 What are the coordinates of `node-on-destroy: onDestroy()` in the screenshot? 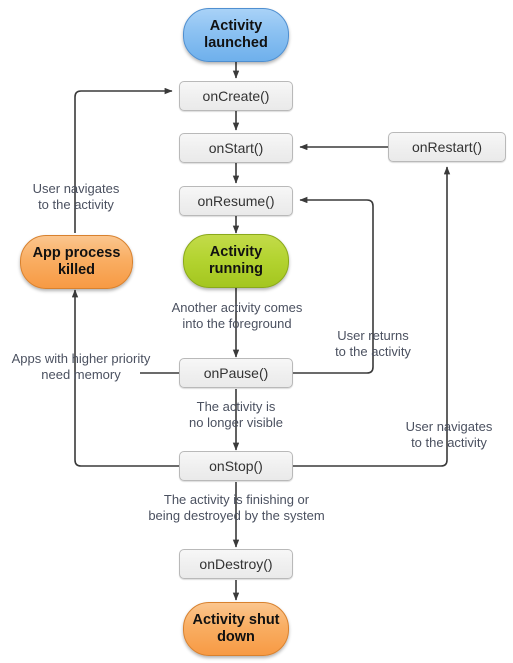 It's located at (236, 564).